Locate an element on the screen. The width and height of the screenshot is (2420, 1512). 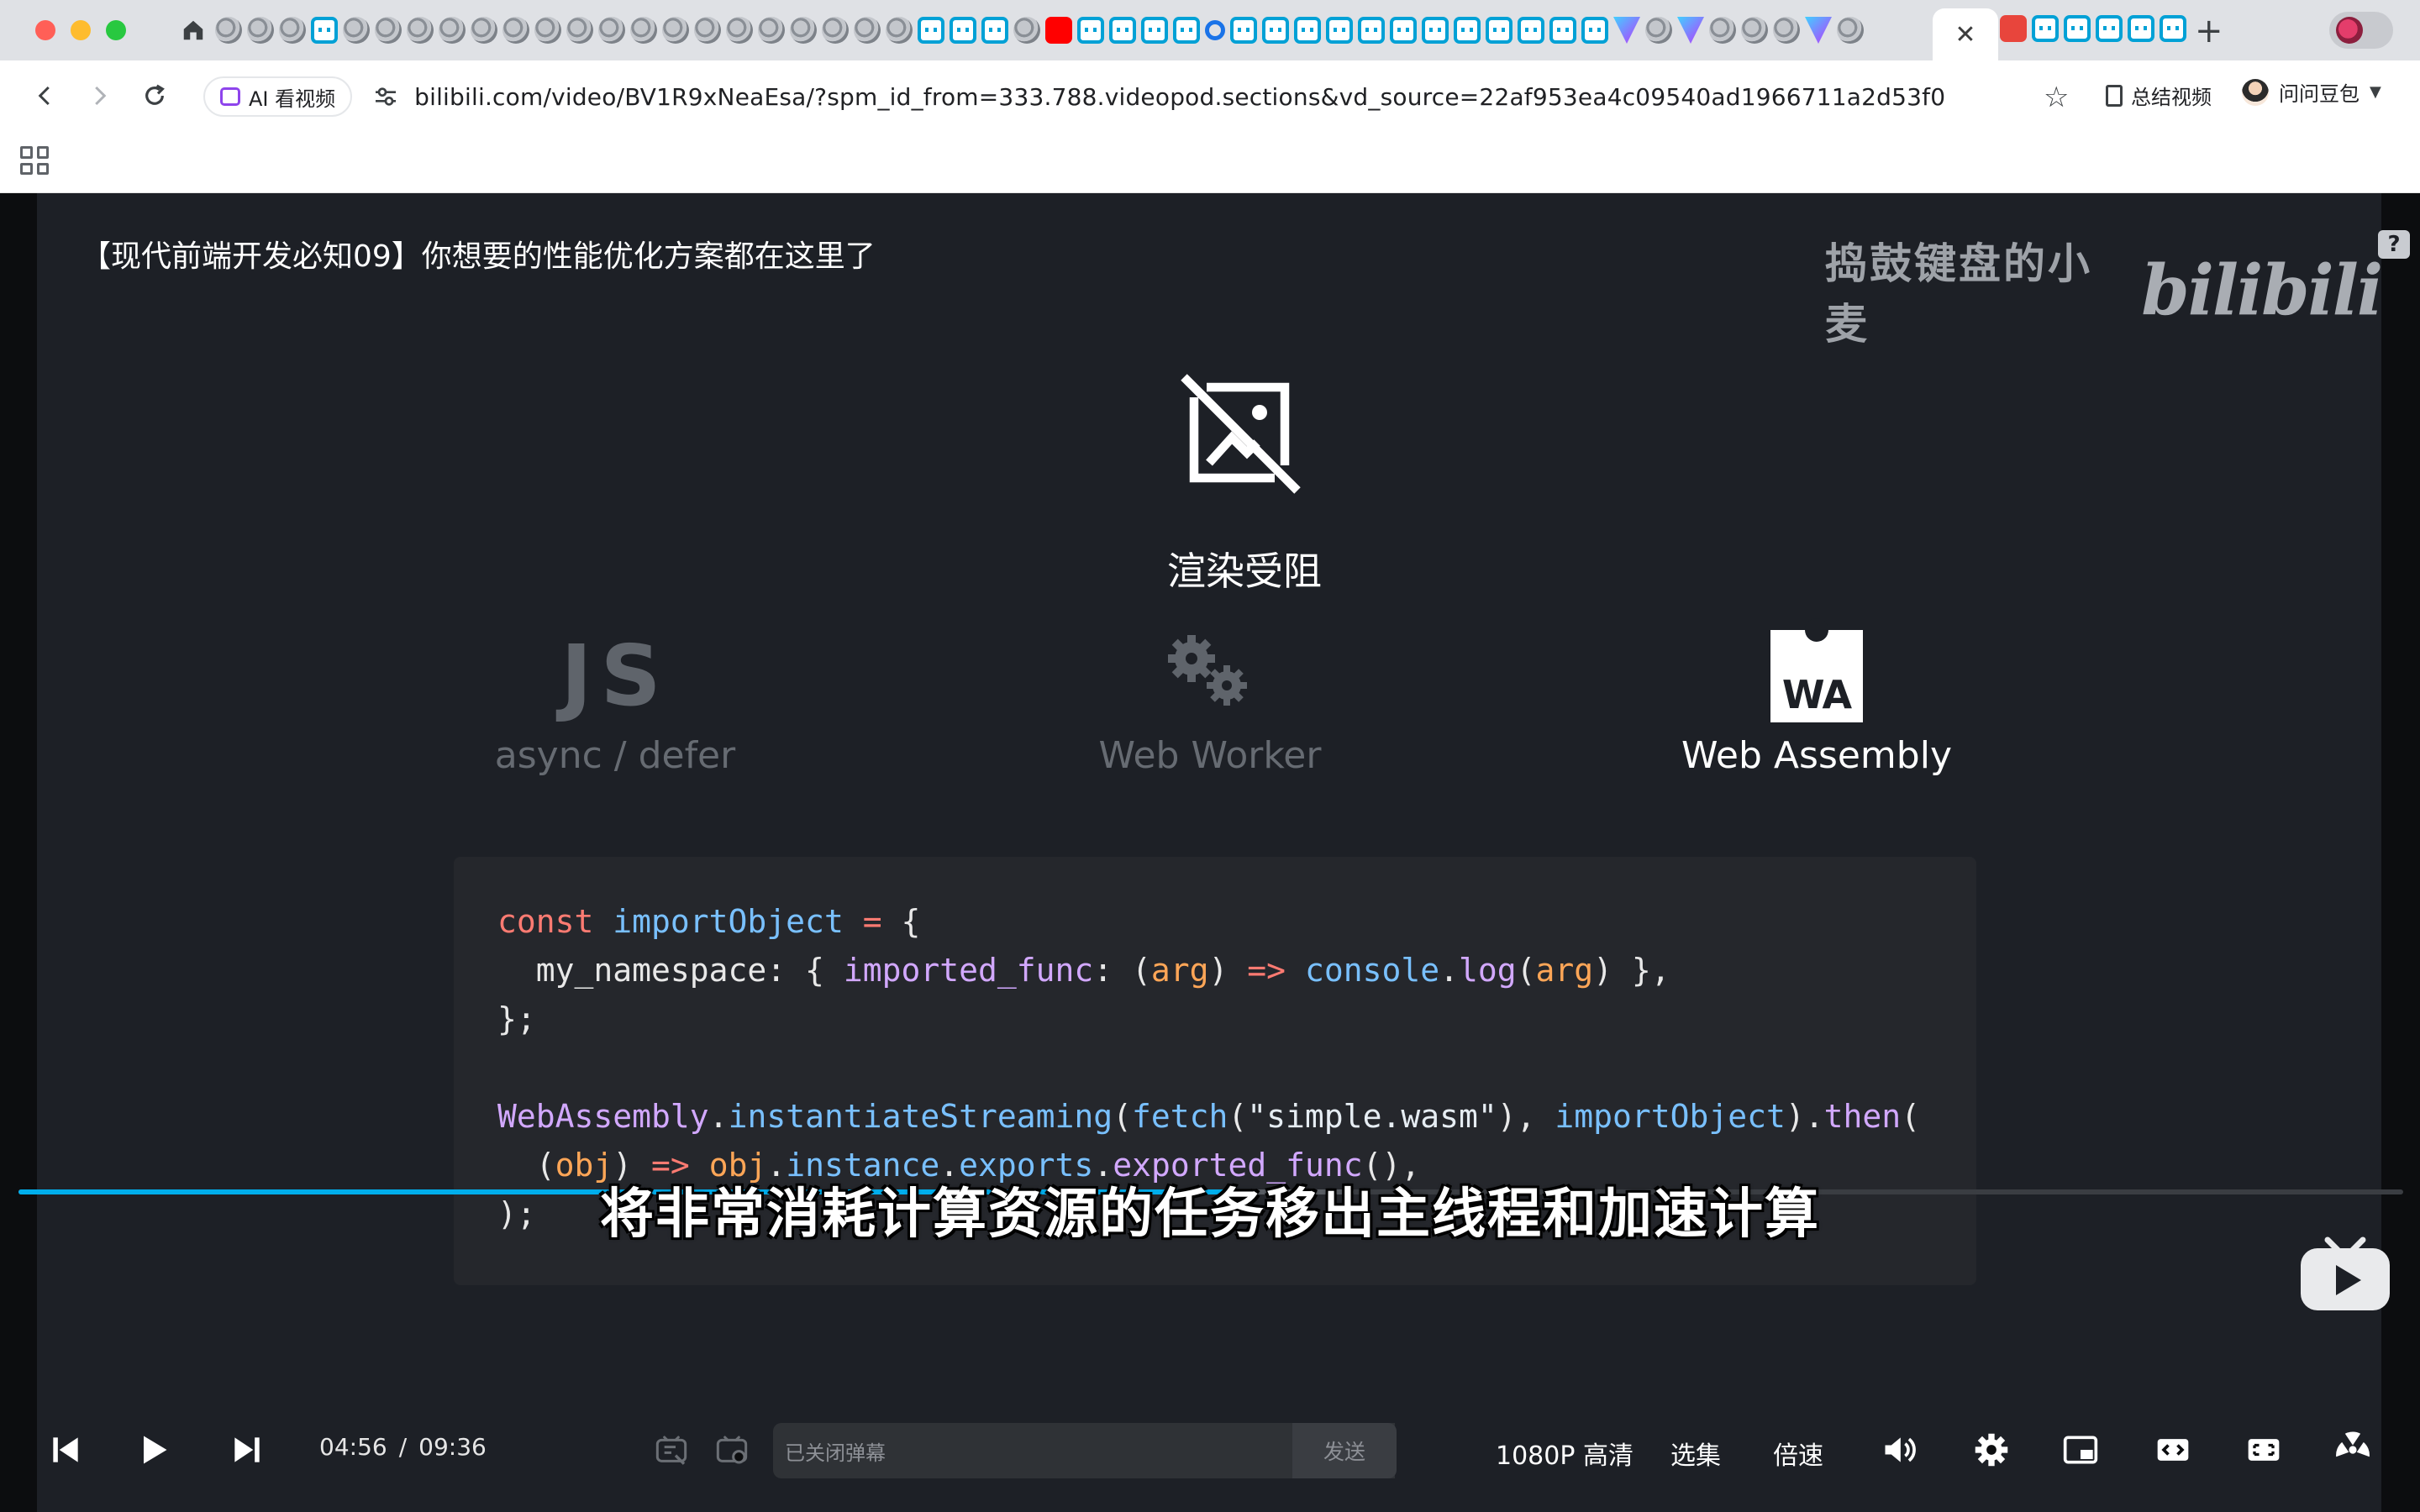
minimize-window-button is located at coordinates (81, 30).